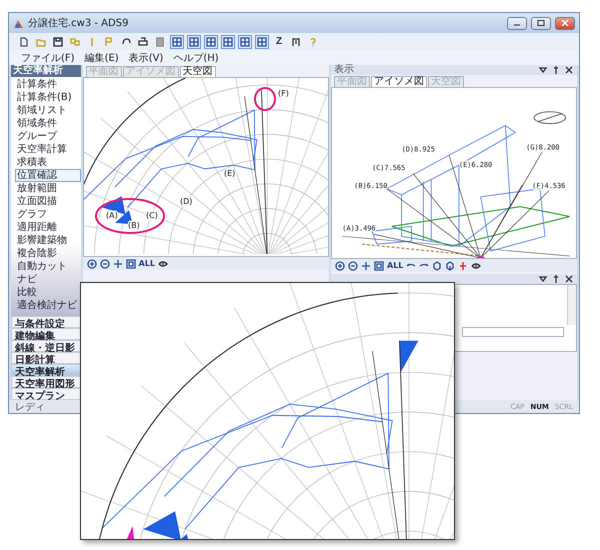  What do you see at coordinates (126, 41) in the screenshot?
I see `undo-icon` at bounding box center [126, 41].